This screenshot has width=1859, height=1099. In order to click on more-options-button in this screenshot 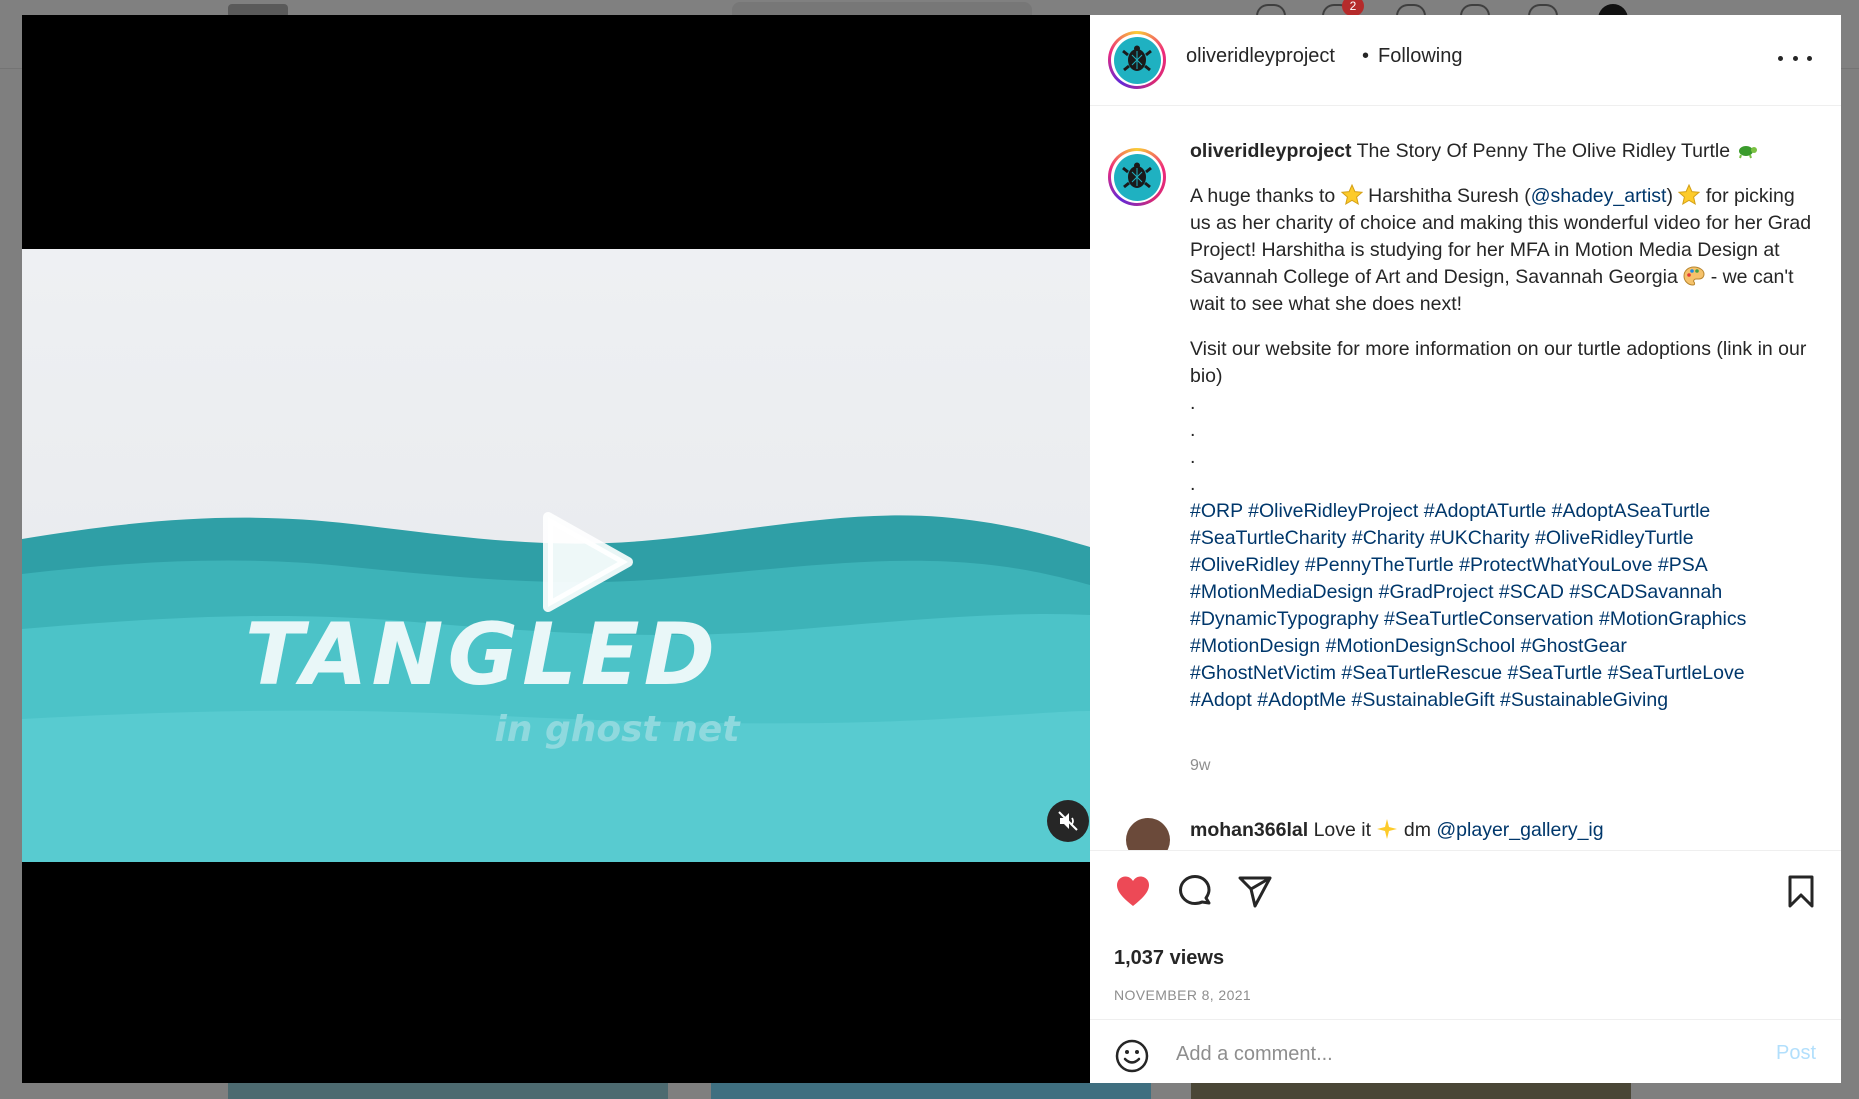, I will do `click(1795, 58)`.